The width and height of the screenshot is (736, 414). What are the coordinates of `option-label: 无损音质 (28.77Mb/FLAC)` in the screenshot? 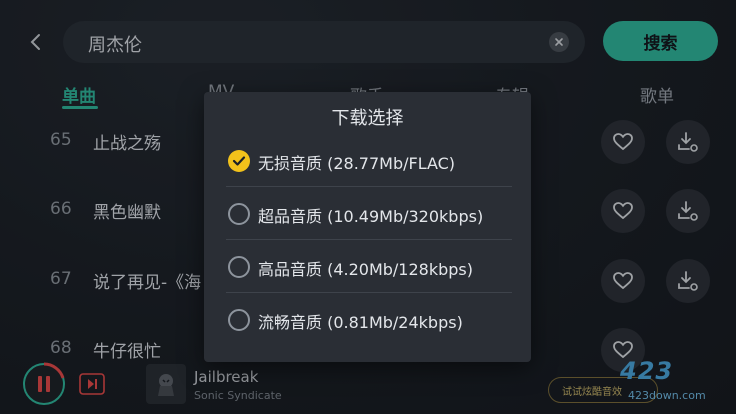 It's located at (357, 163).